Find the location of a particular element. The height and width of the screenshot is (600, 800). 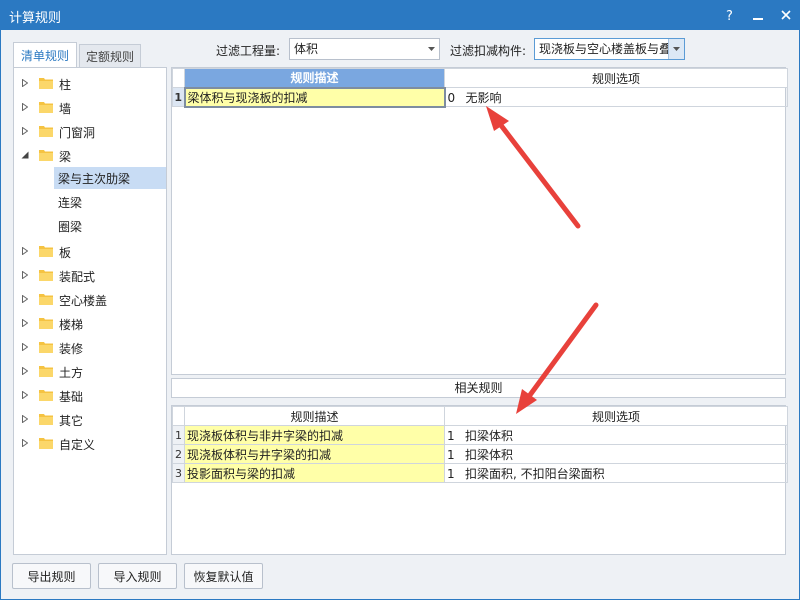

filter-quantity-label: 过滤工程量: is located at coordinates (248, 51).